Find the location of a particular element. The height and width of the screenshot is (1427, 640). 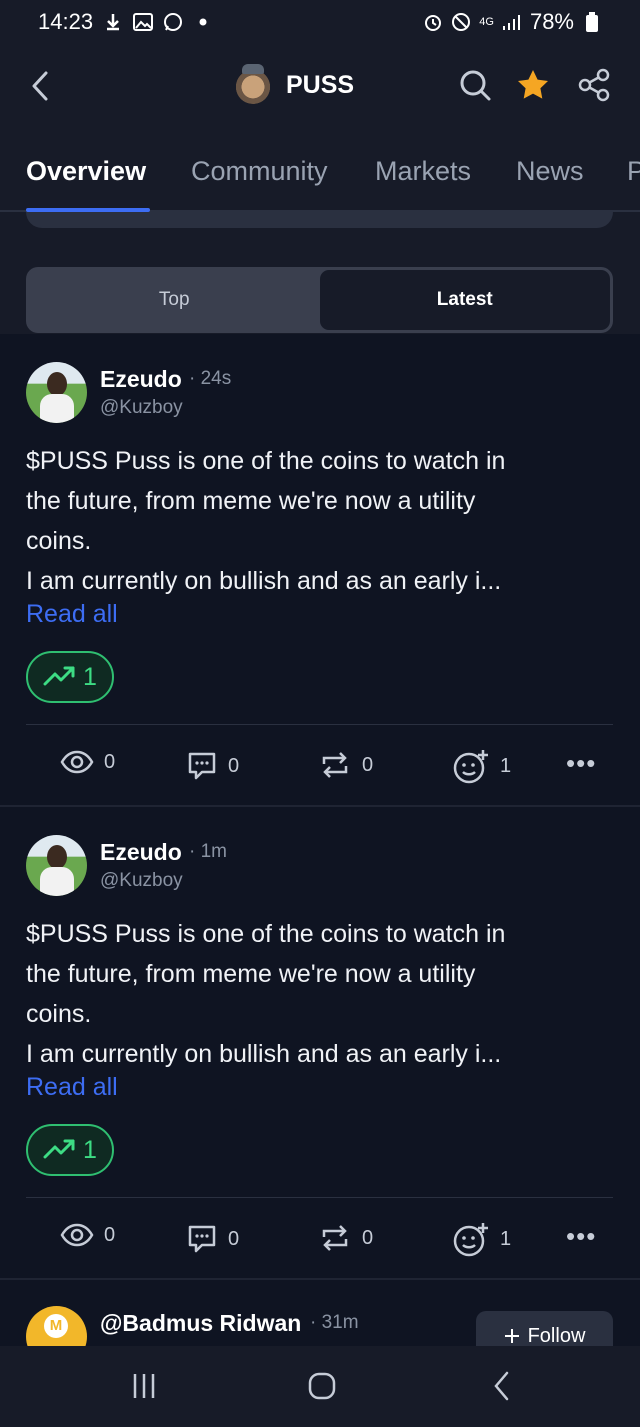

page-title: PUSS is located at coordinates (320, 84).